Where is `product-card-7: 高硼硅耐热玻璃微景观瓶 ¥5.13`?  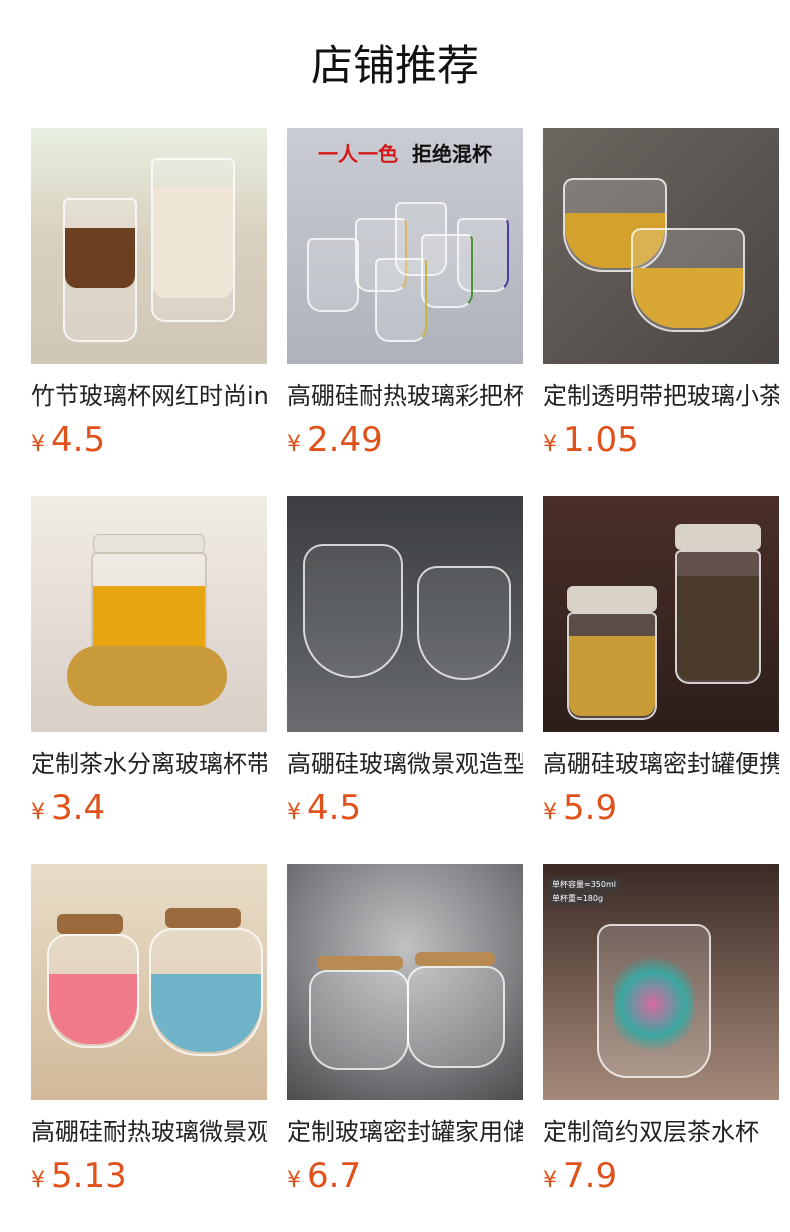
product-card-7: 高硼硅耐热玻璃微景观瓶 ¥5.13 is located at coordinates (149, 1034).